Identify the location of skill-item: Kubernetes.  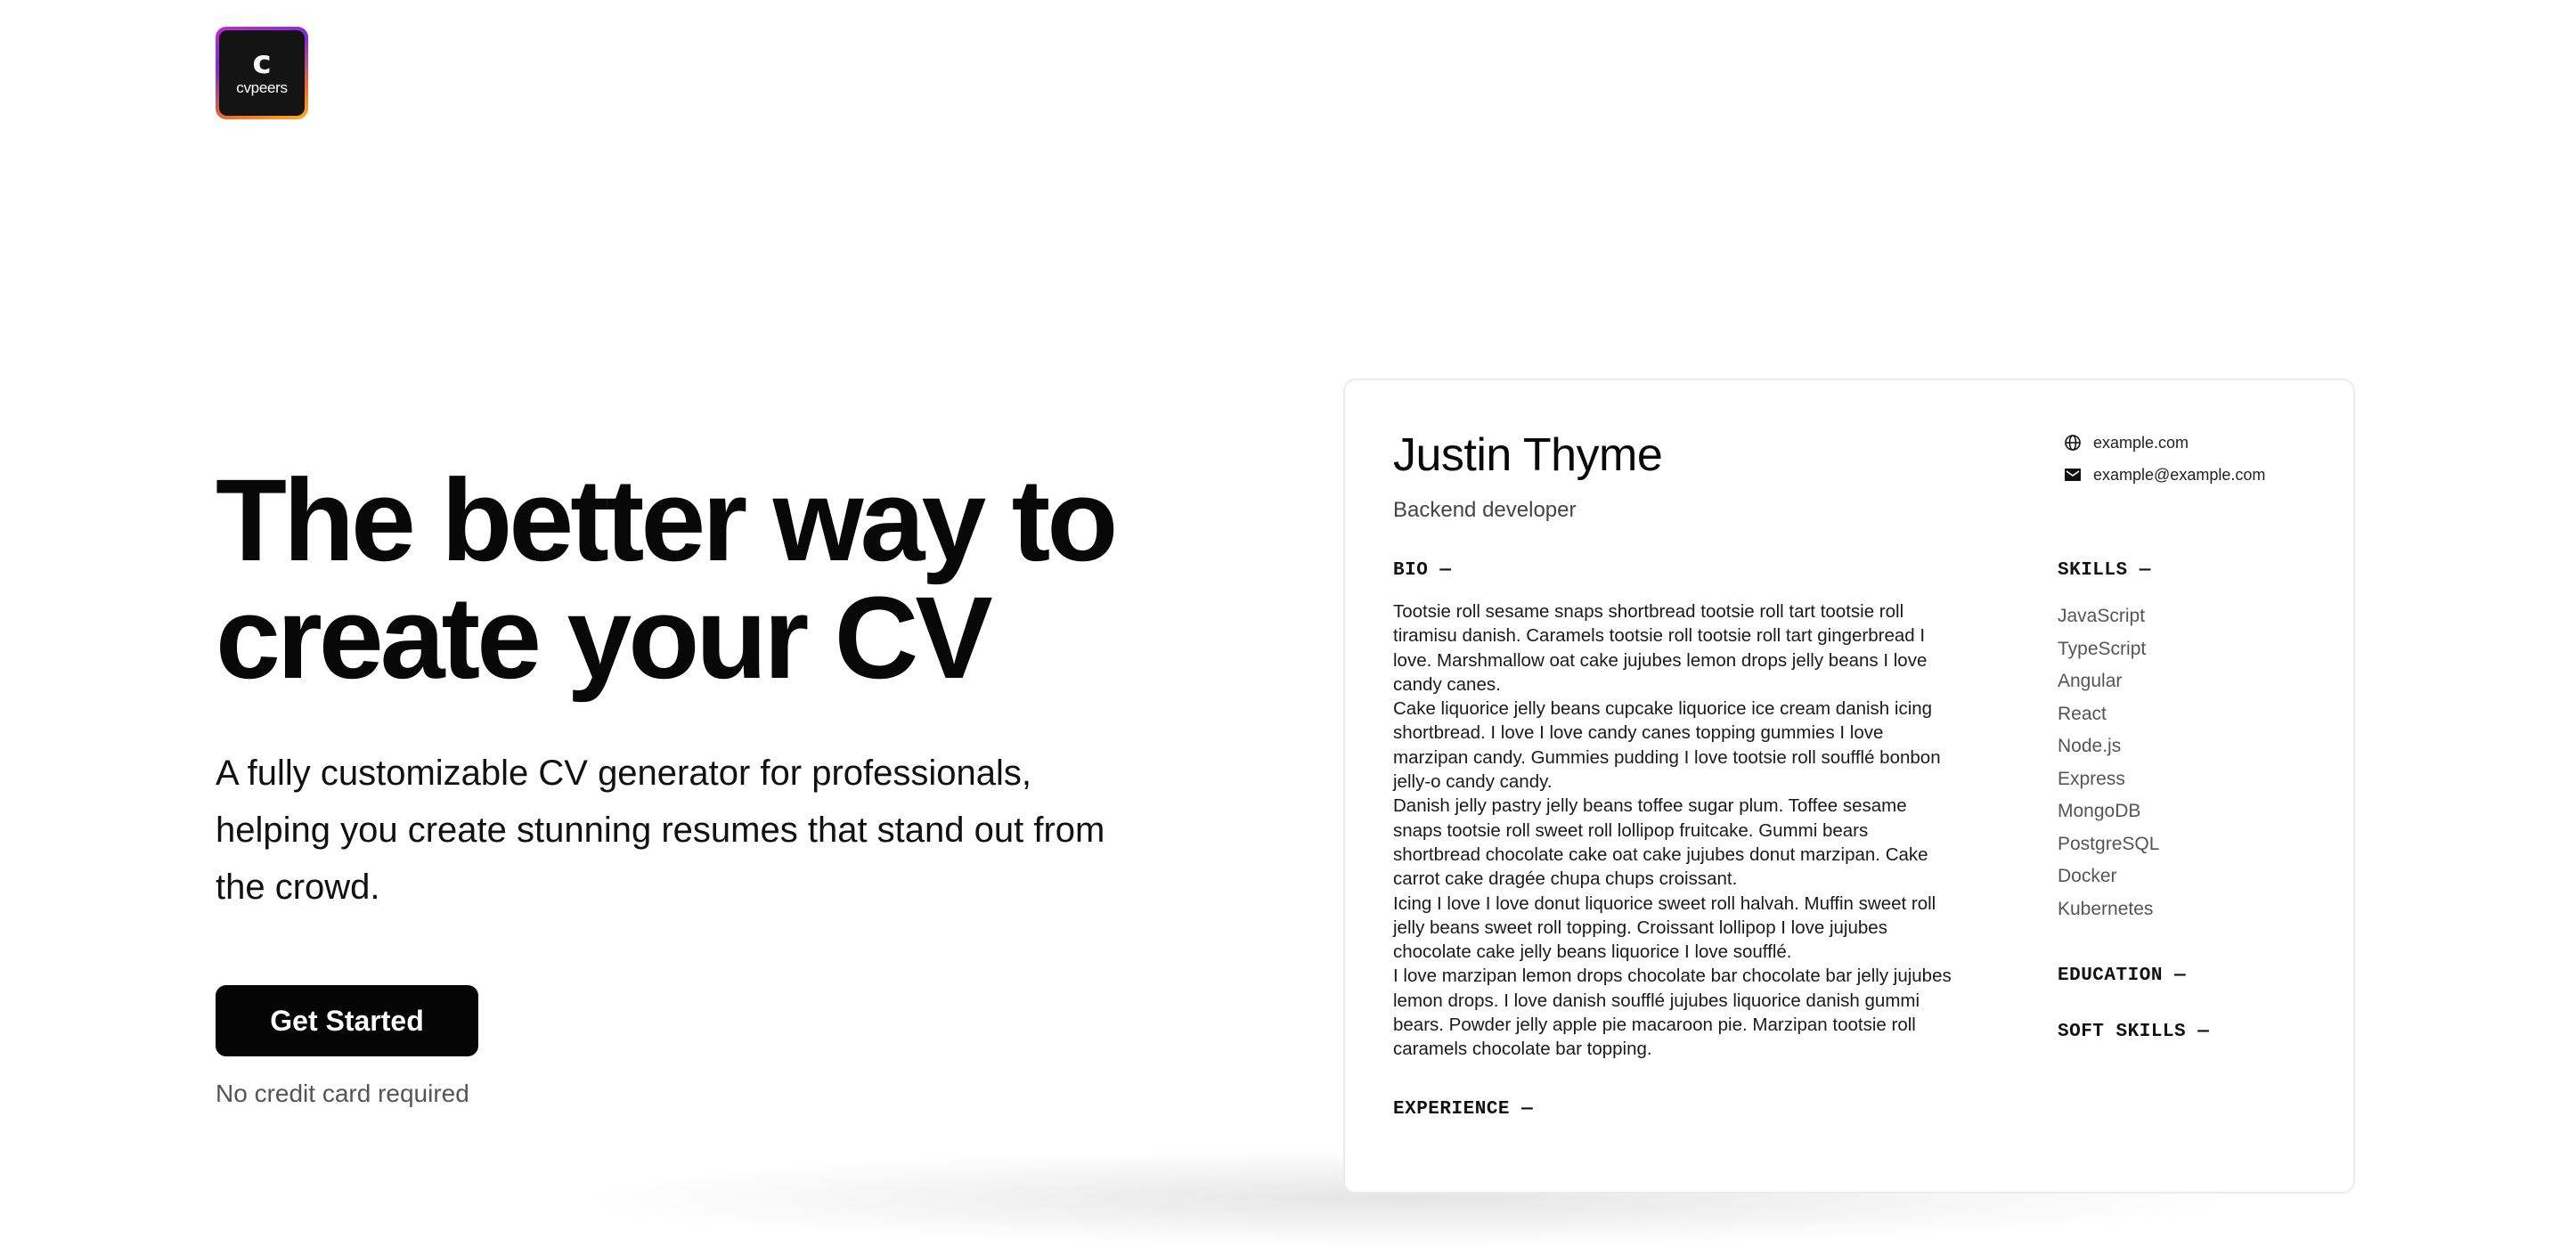
(2106, 909).